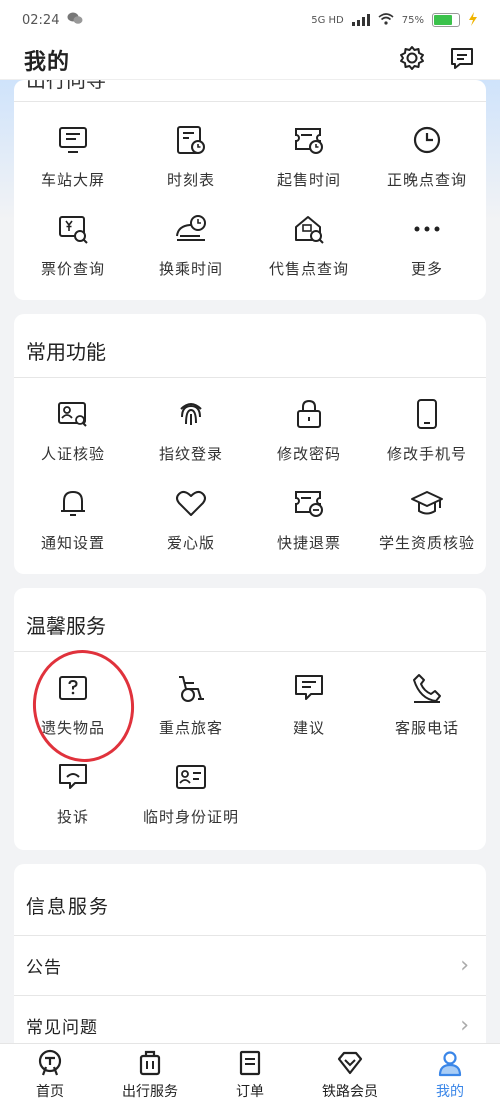 The image size is (500, 1105). I want to click on tab-label: 铁路会员, so click(350, 1091).